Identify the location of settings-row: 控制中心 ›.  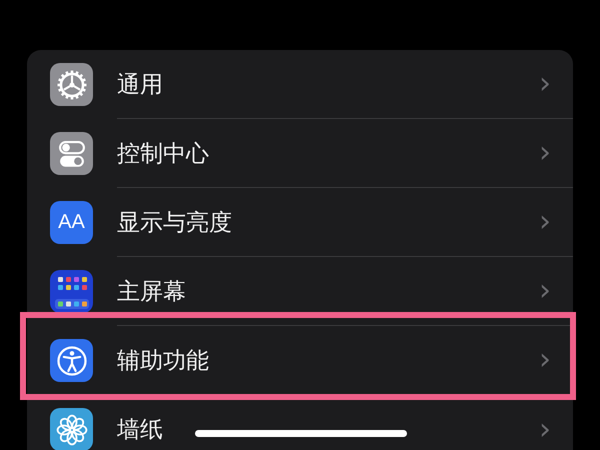
(300, 153).